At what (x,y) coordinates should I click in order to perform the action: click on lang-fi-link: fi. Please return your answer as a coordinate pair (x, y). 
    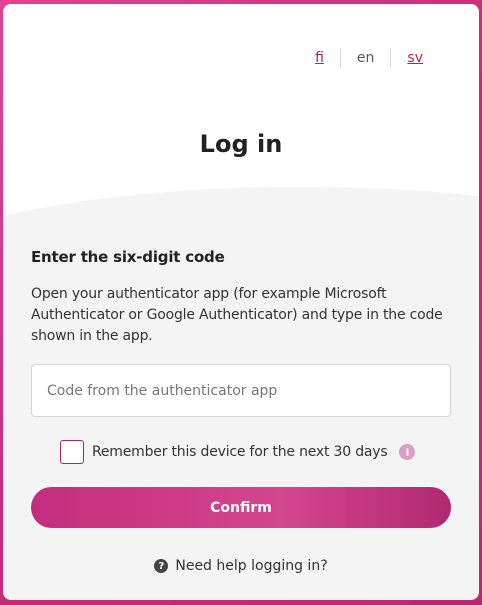
    Looking at the image, I should click on (319, 58).